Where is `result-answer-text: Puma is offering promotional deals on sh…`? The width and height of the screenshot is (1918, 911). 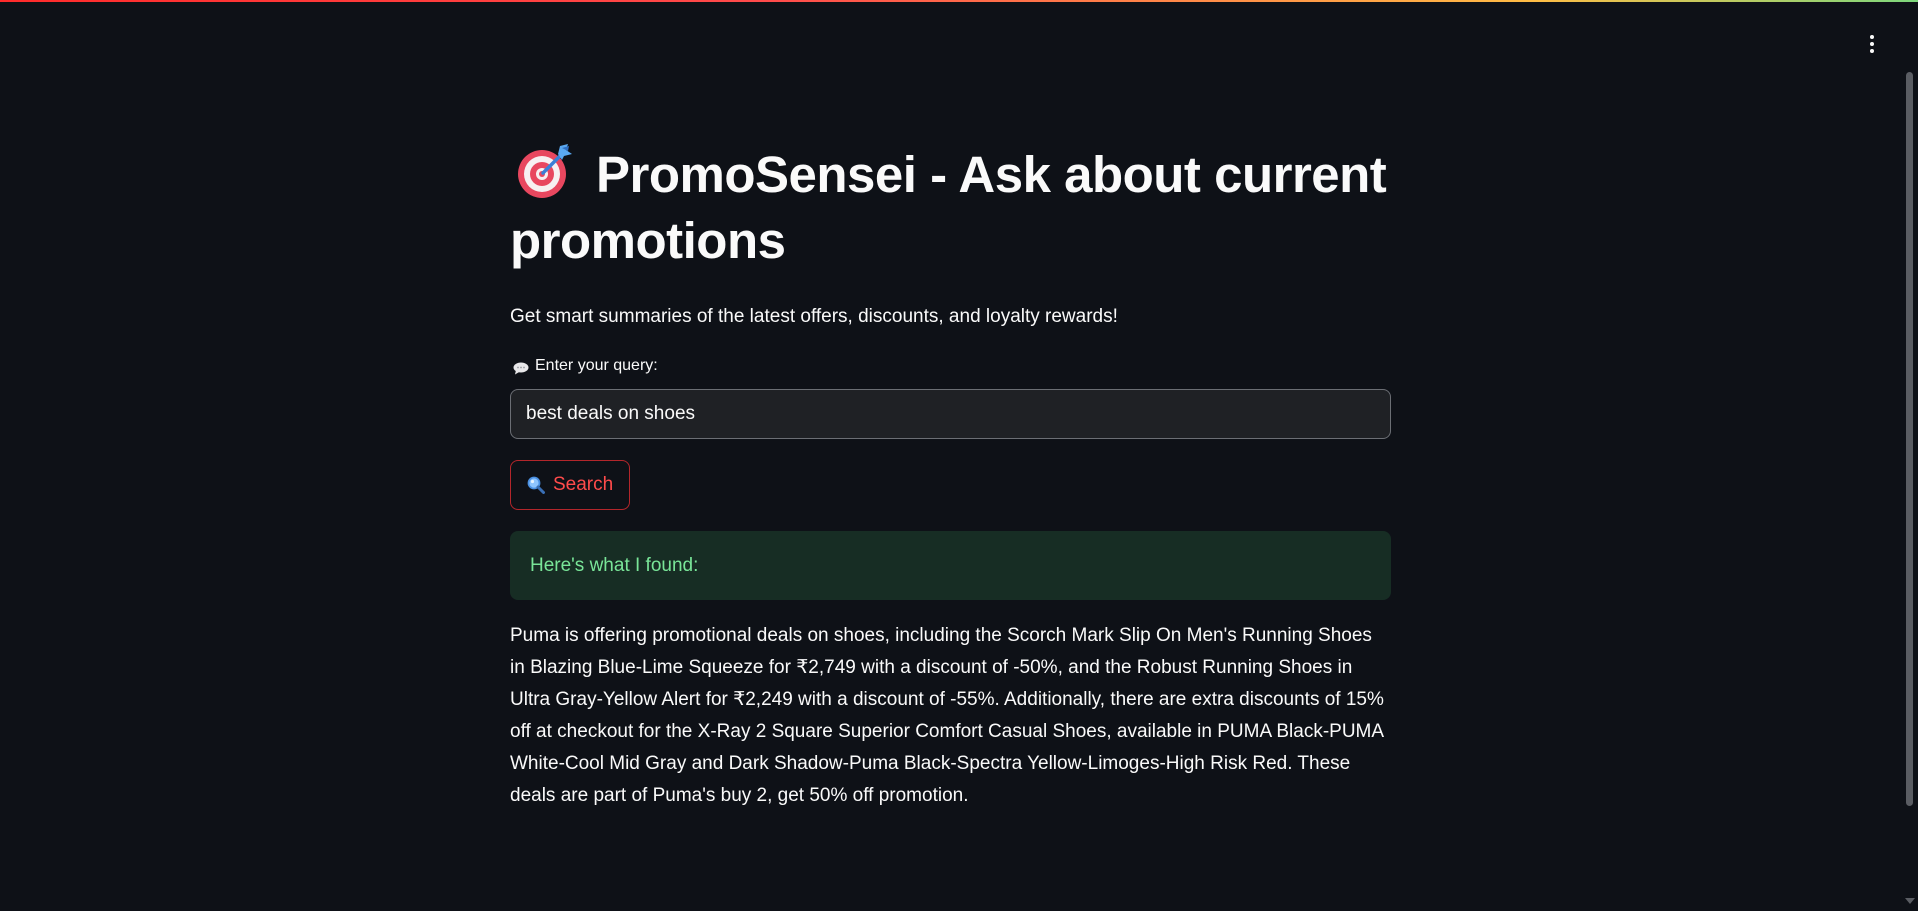 result-answer-text: Puma is offering promotional deals on sh… is located at coordinates (947, 715).